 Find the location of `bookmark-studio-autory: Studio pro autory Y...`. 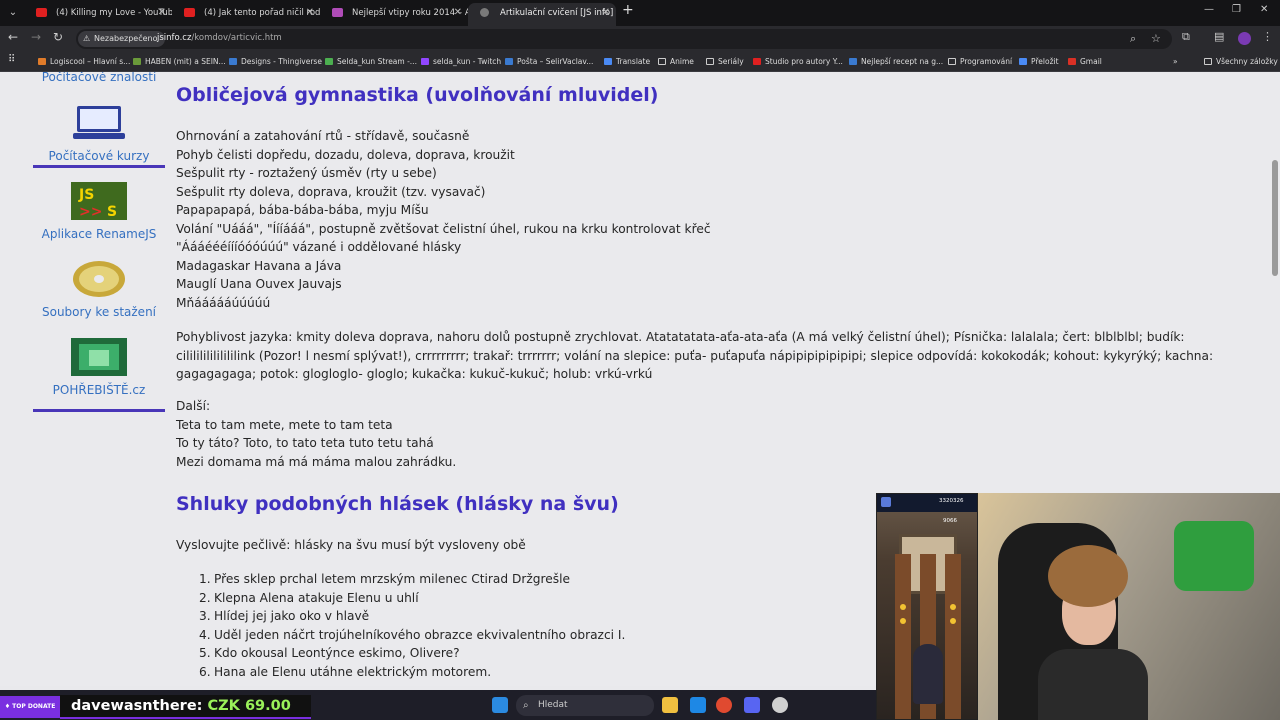

bookmark-studio-autory: Studio pro autory Y... is located at coordinates (798, 61).